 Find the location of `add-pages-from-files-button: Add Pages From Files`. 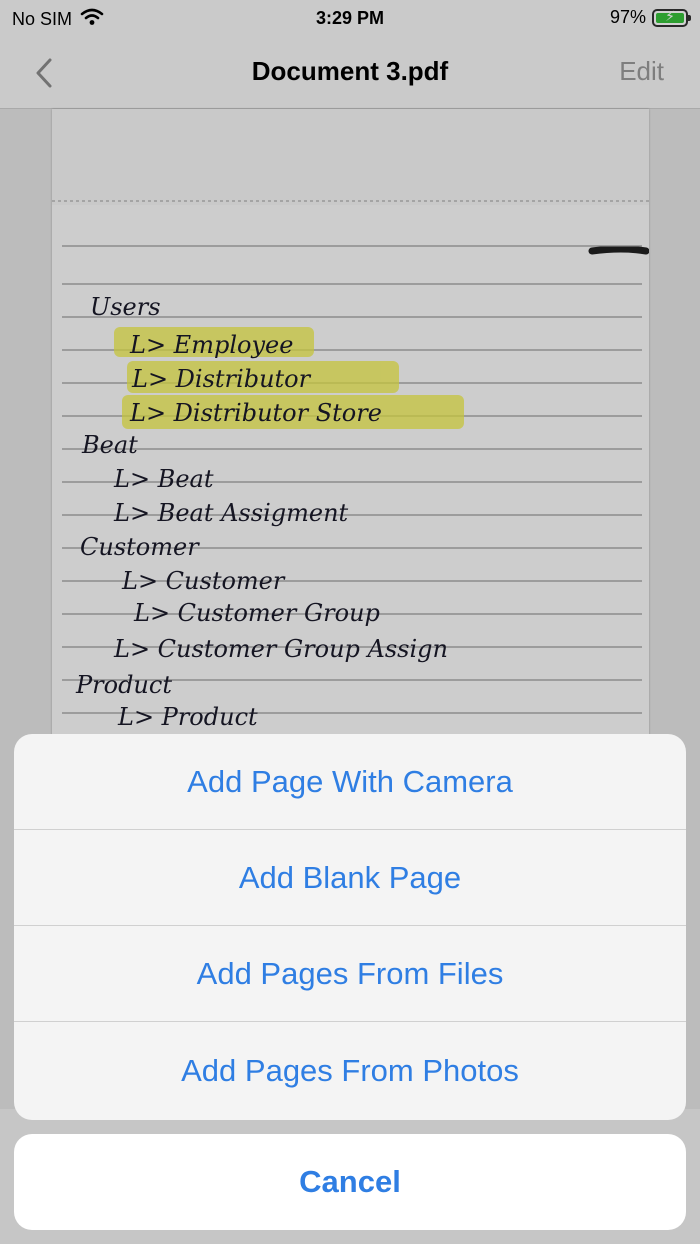

add-pages-from-files-button: Add Pages From Files is located at coordinates (350, 974).